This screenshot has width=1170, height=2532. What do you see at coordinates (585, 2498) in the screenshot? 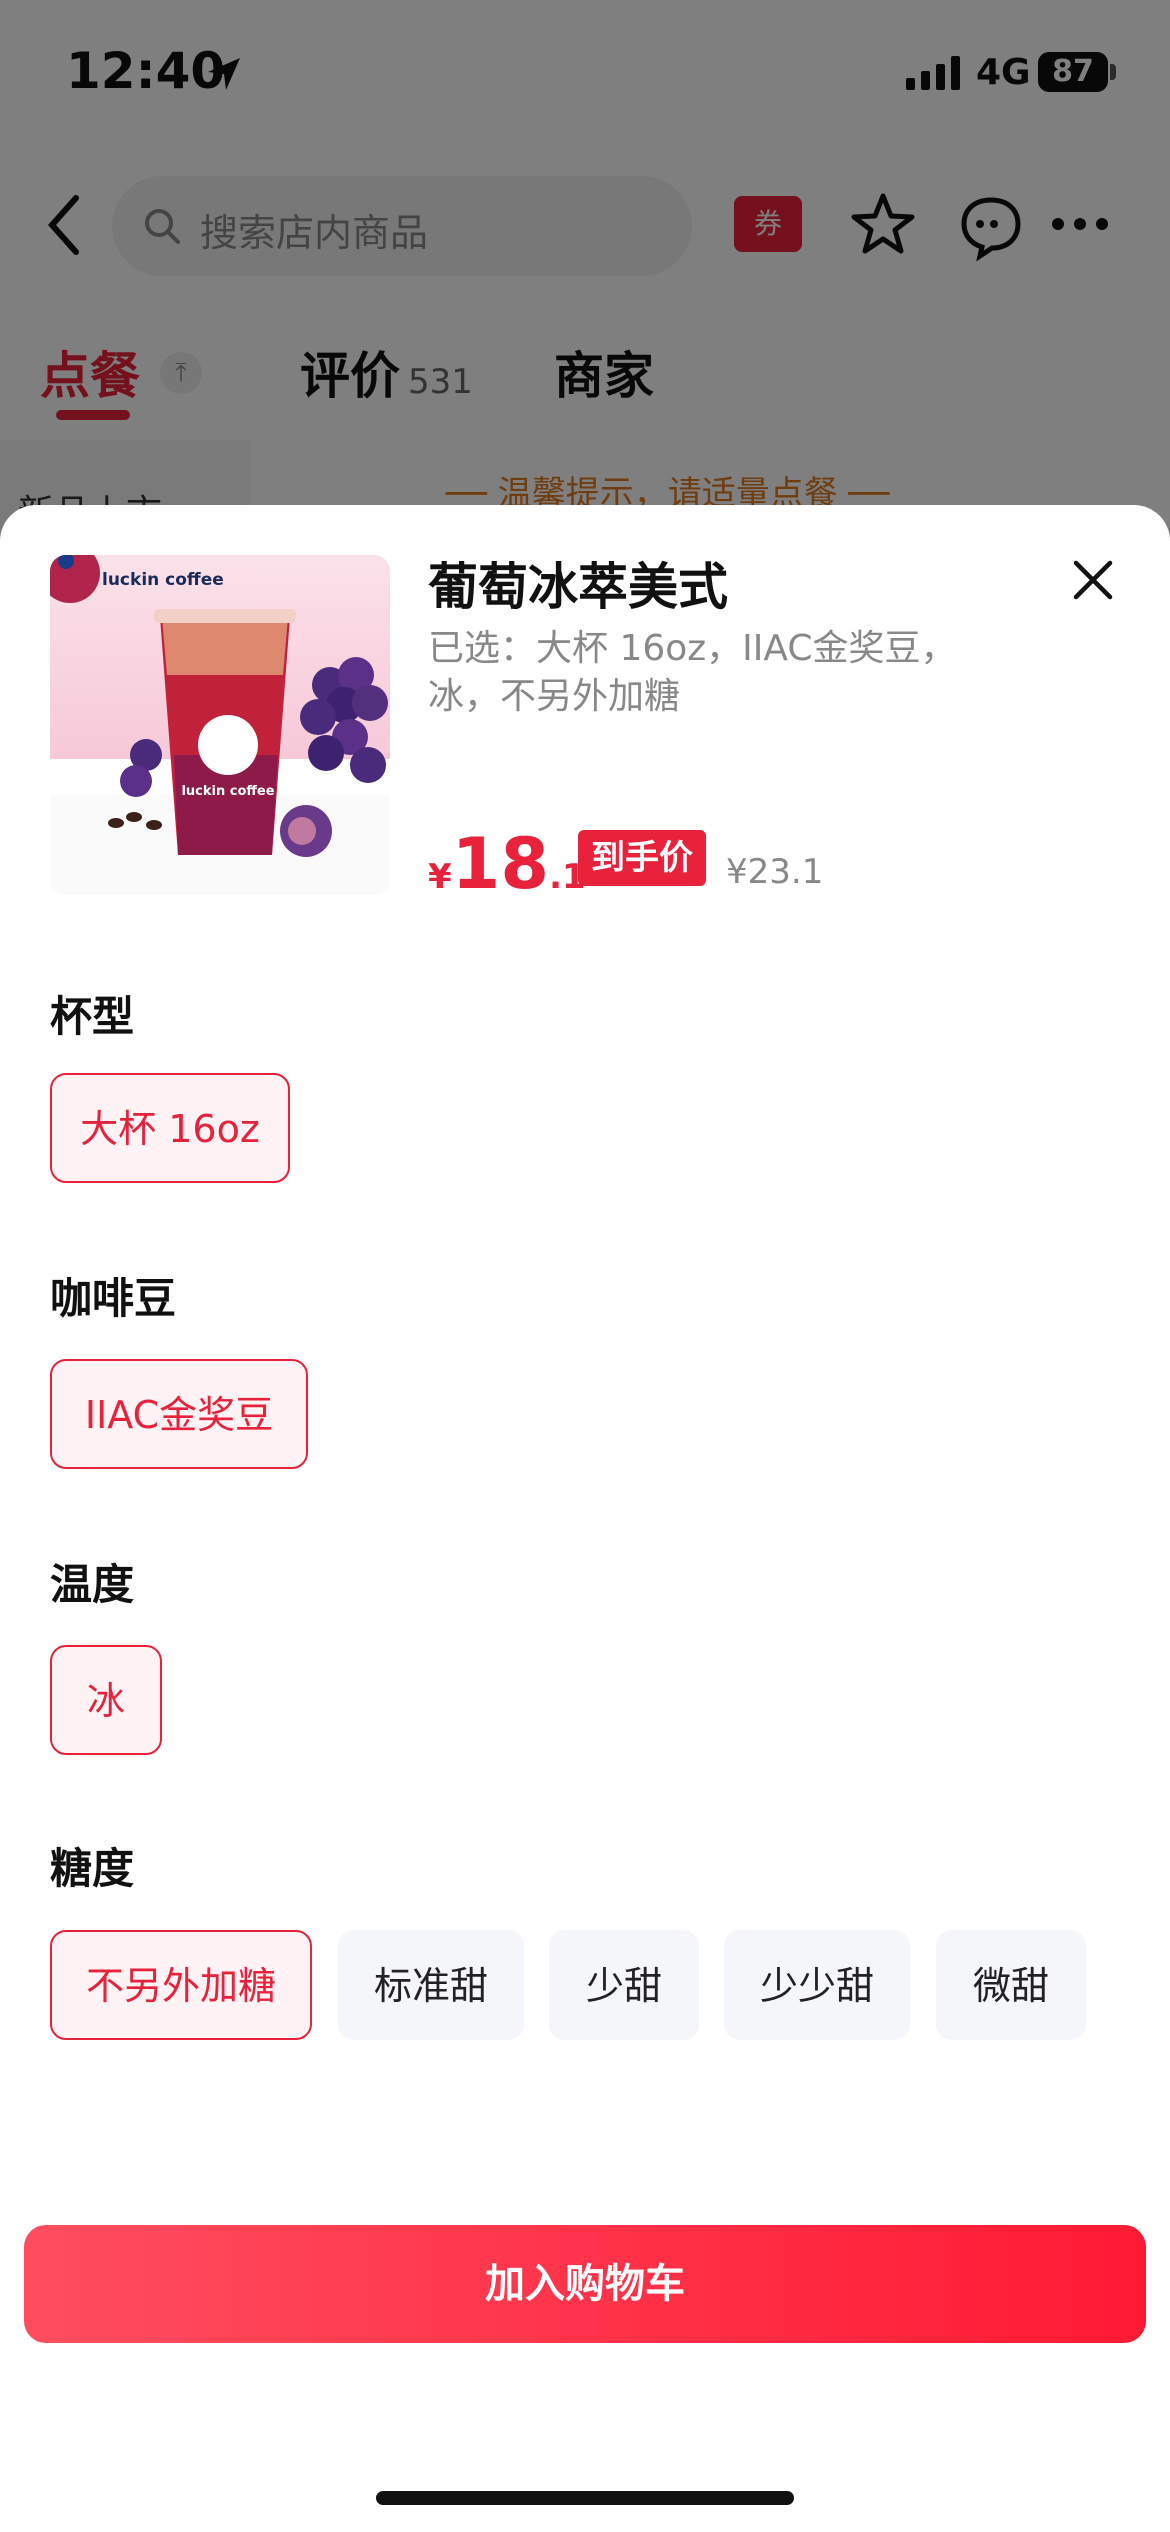
I see `home-indicator` at bounding box center [585, 2498].